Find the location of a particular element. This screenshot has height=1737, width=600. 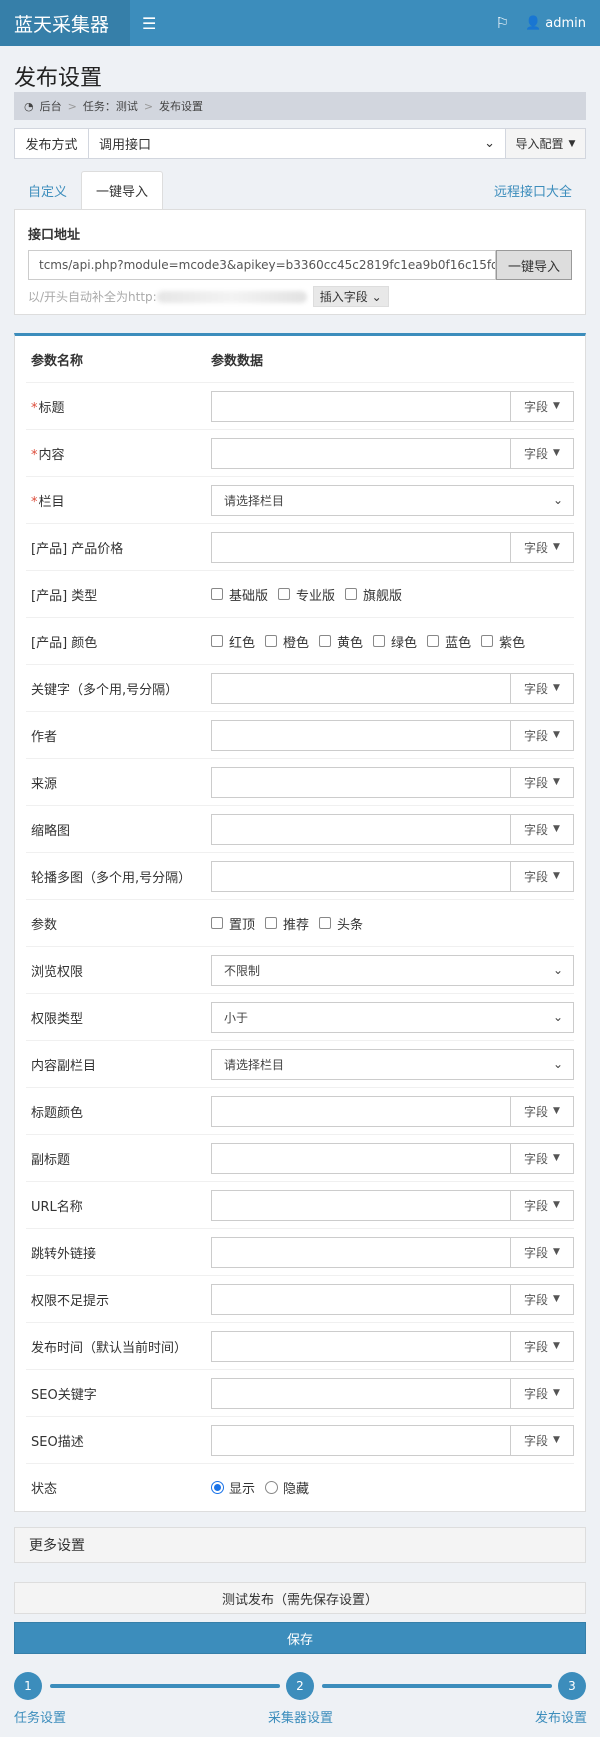

checkbox-param-recommend: 推荐 is located at coordinates (287, 923).